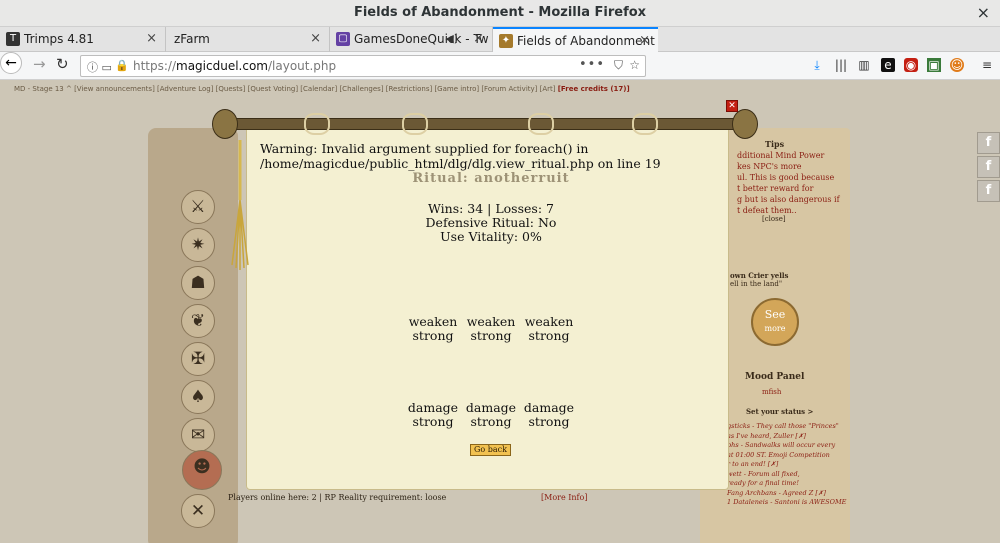  What do you see at coordinates (864, 65) in the screenshot?
I see `sidebar-icon: ▥` at bounding box center [864, 65].